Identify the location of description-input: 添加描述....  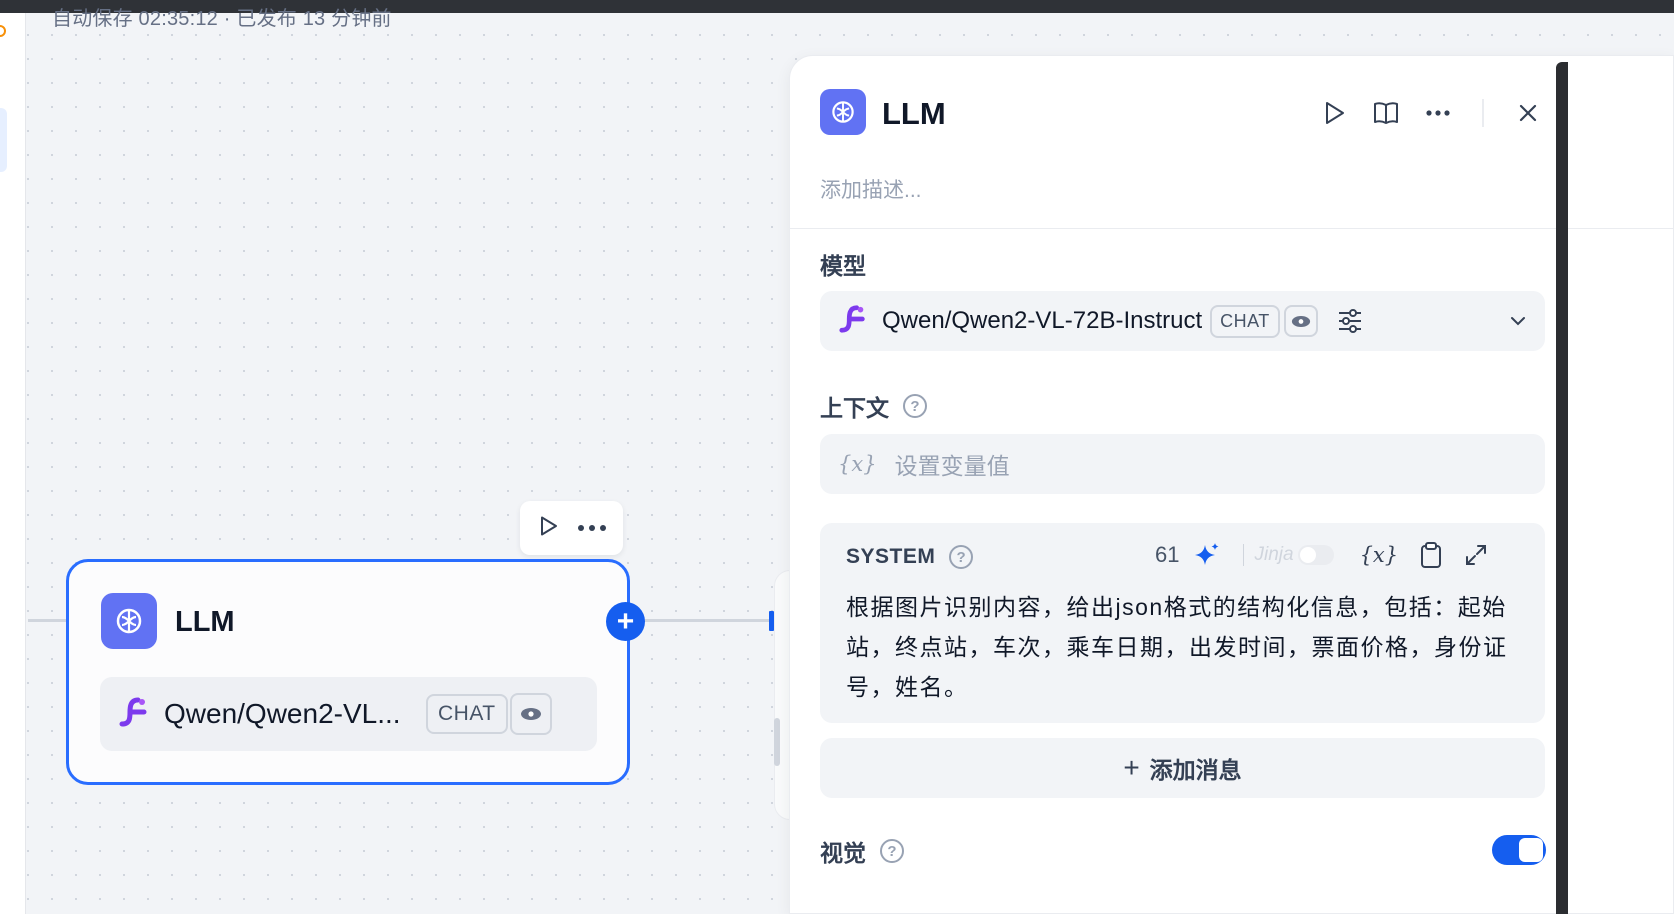
(871, 189).